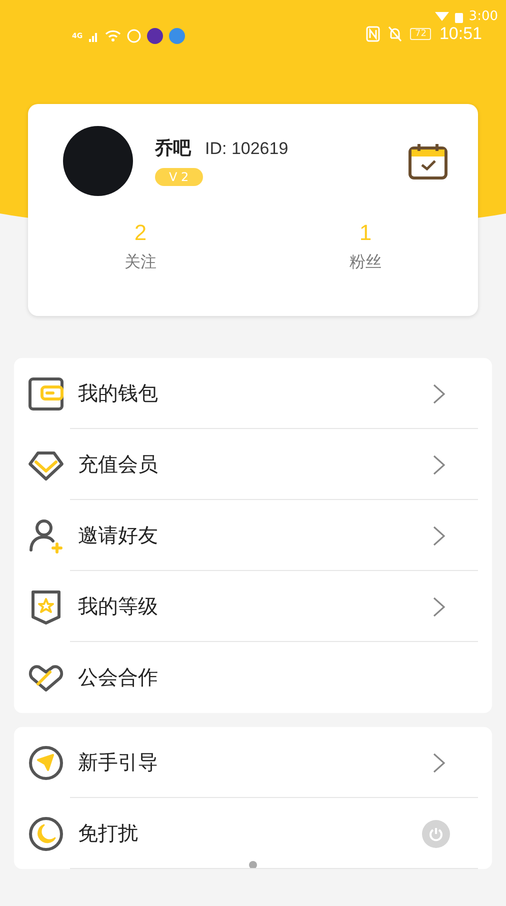 Image resolution: width=506 pixels, height=906 pixels. What do you see at coordinates (253, 677) in the screenshot?
I see `menu-item: 公会合作` at bounding box center [253, 677].